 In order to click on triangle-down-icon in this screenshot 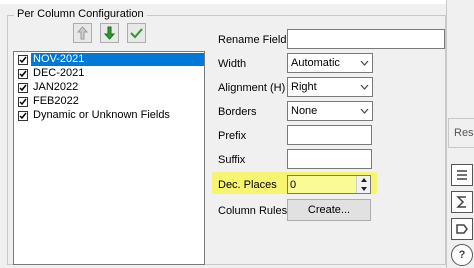, I will do `click(363, 188)`.